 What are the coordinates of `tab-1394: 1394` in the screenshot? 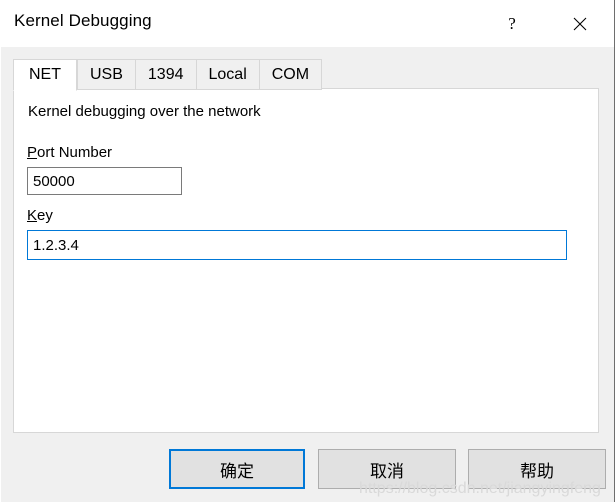 It's located at (165, 74).